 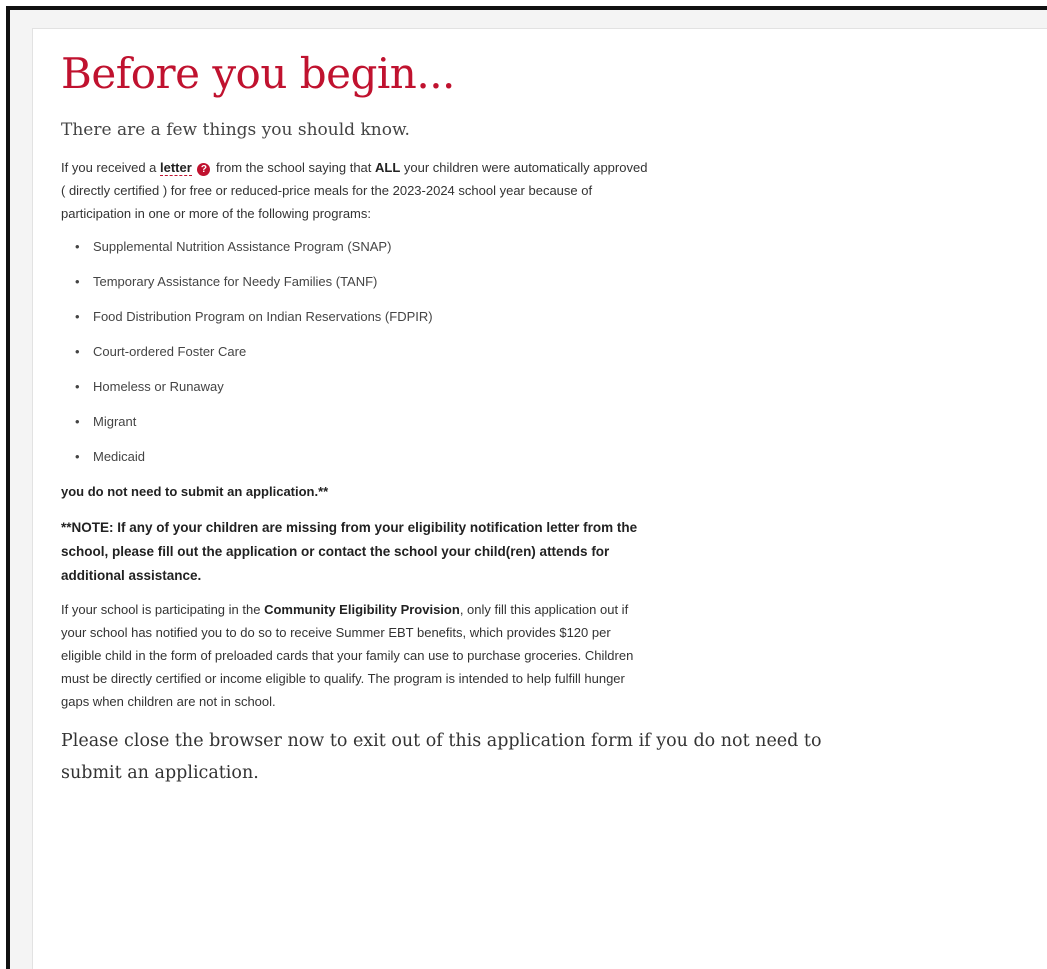 What do you see at coordinates (235, 130) in the screenshot?
I see `page-subtitle: There are a few things you should know.` at bounding box center [235, 130].